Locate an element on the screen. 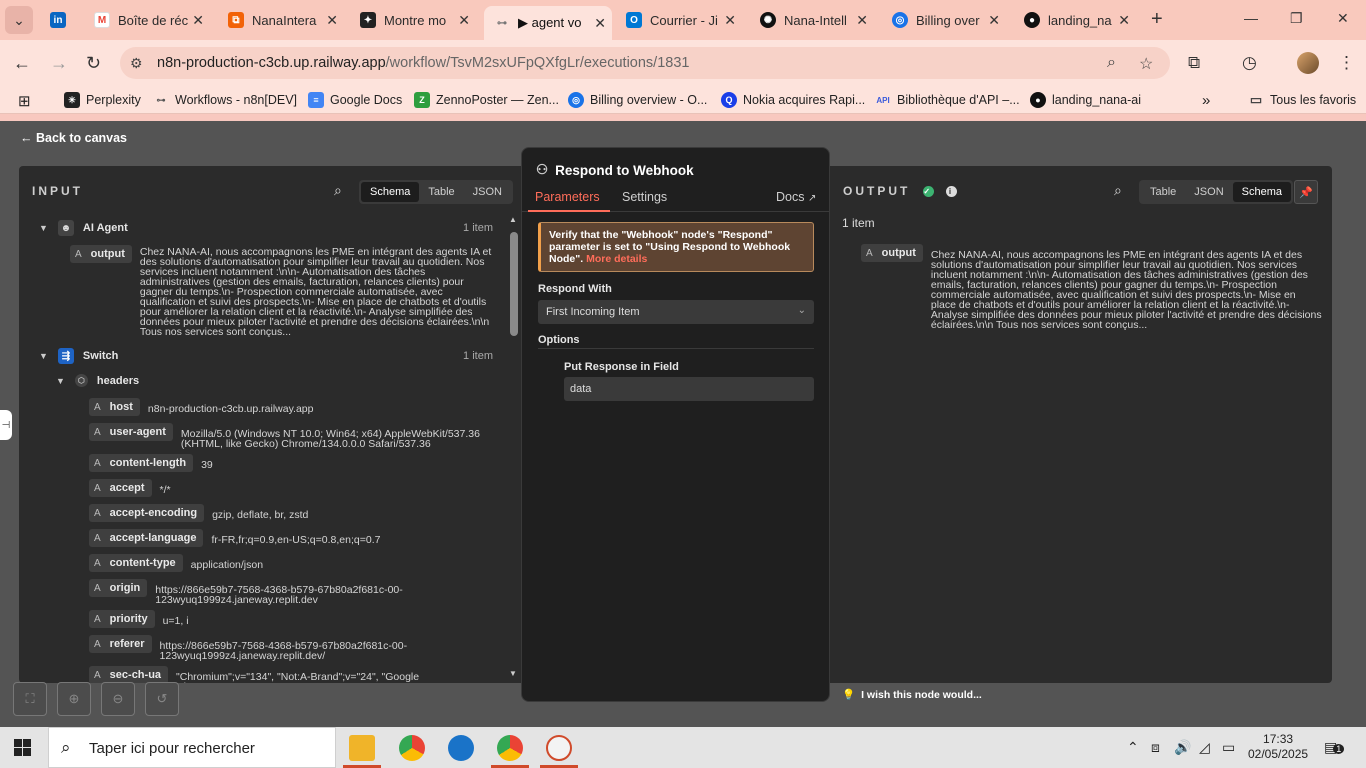 Image resolution: width=1366 pixels, height=768 pixels. ai-agent-node-row: ▼ ☻ AI Agent is located at coordinates (83, 228).